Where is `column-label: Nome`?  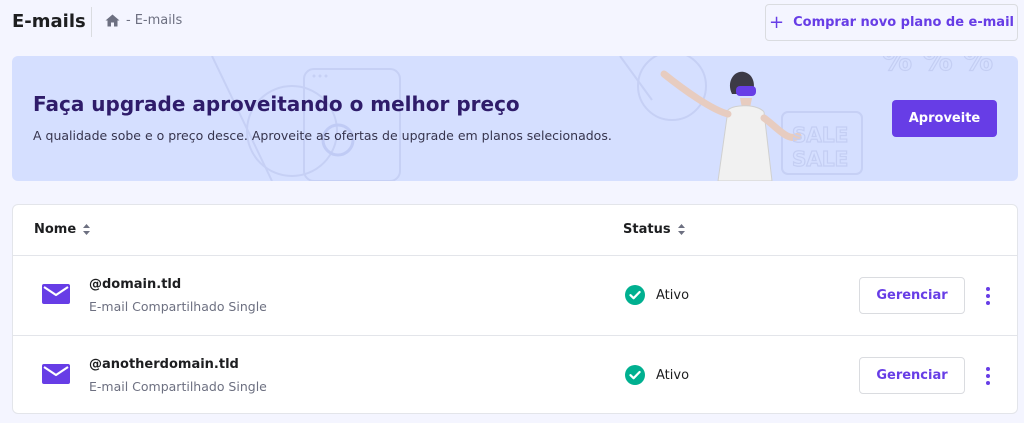
column-label: Nome is located at coordinates (55, 229).